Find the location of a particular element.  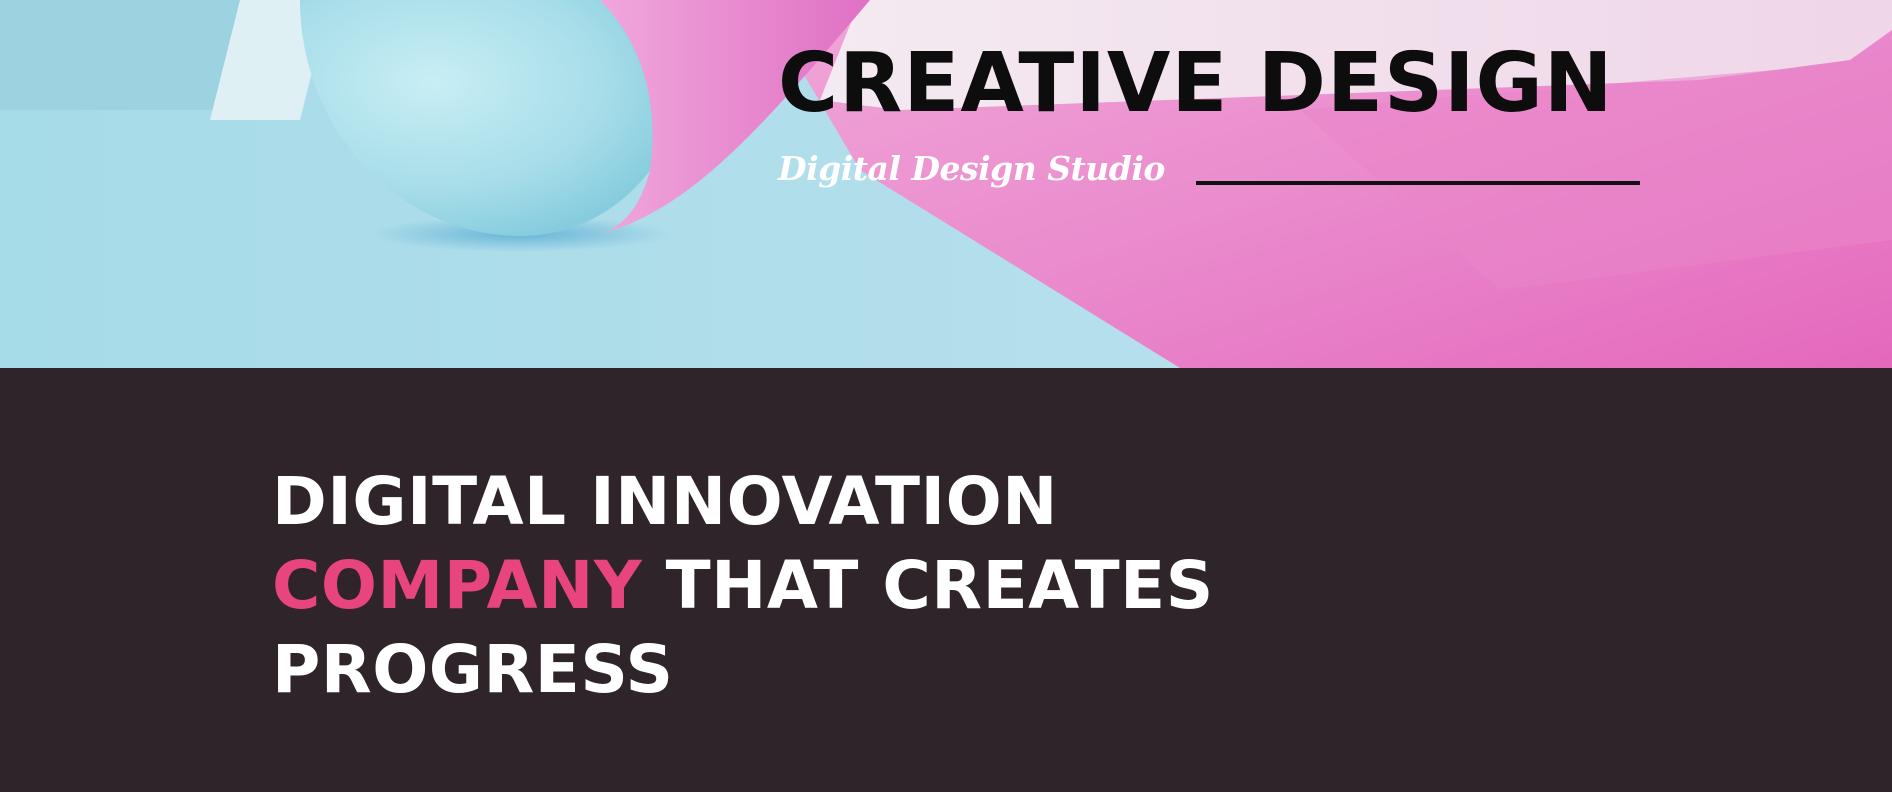

hero-title: CREATIVE DESIGN is located at coordinates (1196, 83).